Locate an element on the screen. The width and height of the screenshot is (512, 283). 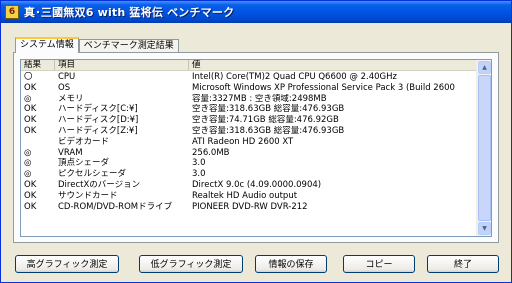
value-cell: 容量:3327MB : 空き領域:2498MB is located at coordinates (259, 98).